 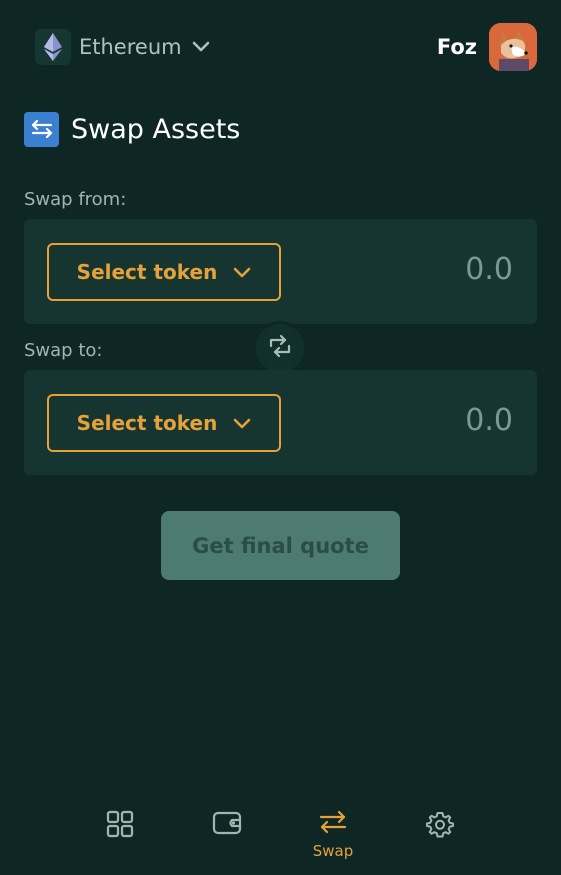 I want to click on swap-from-panel: Select token 0.0, so click(x=280, y=271).